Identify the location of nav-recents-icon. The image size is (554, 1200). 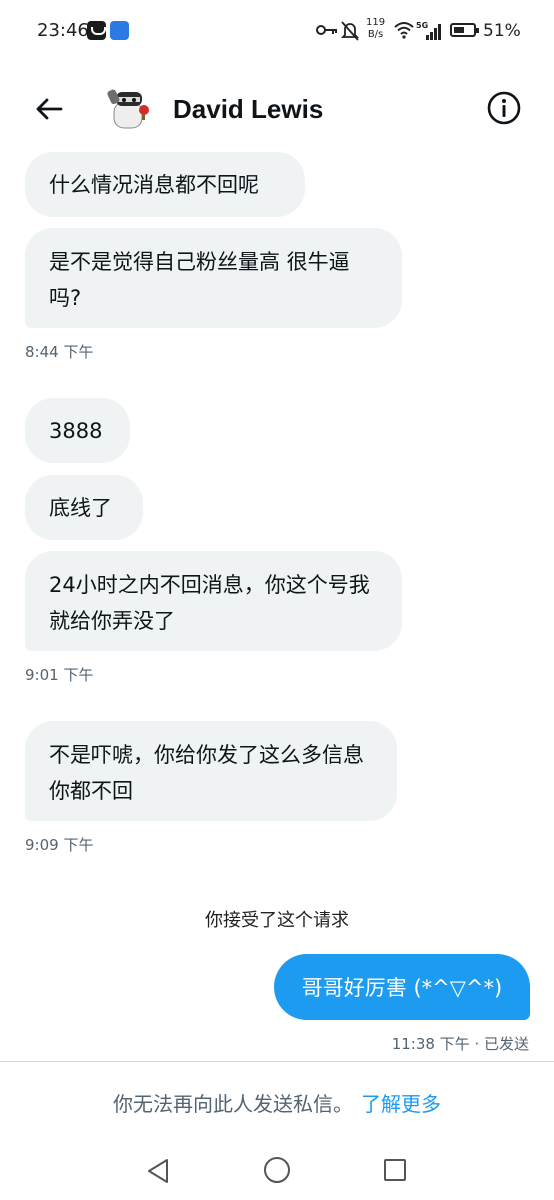
(395, 1170).